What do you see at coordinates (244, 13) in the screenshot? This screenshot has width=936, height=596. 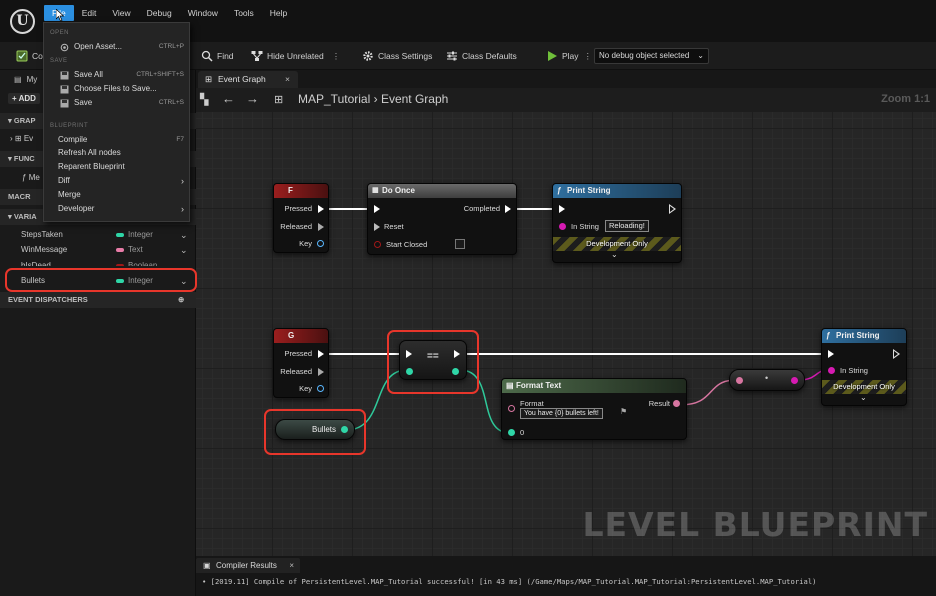 I see `menu-tools: Tools` at bounding box center [244, 13].